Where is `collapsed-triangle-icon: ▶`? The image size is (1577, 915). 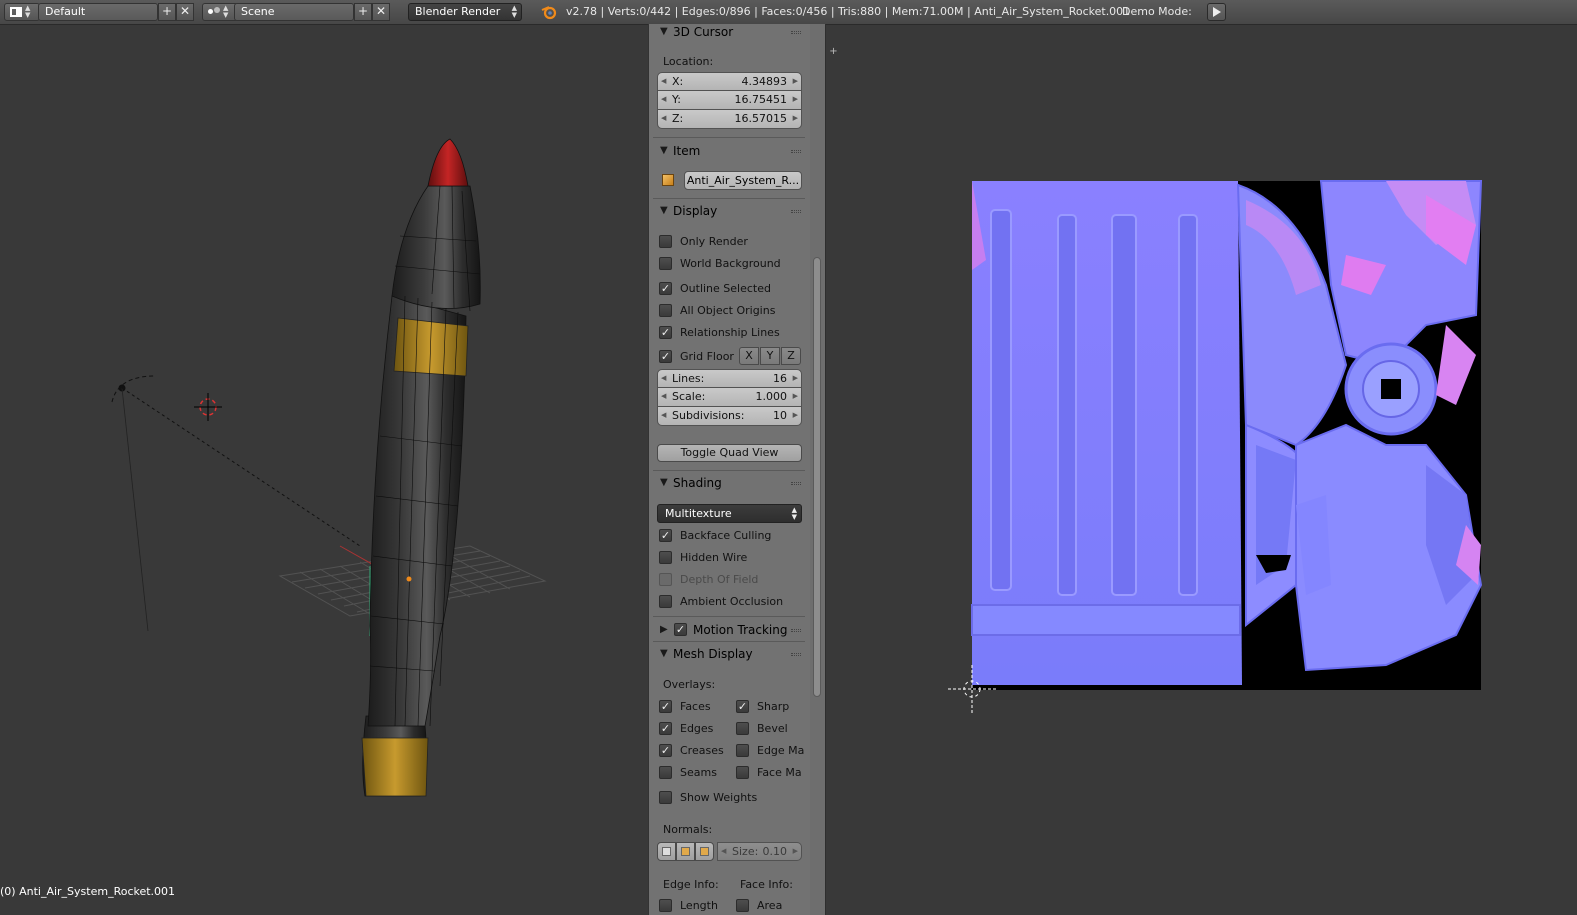 collapsed-triangle-icon: ▶ is located at coordinates (664, 629).